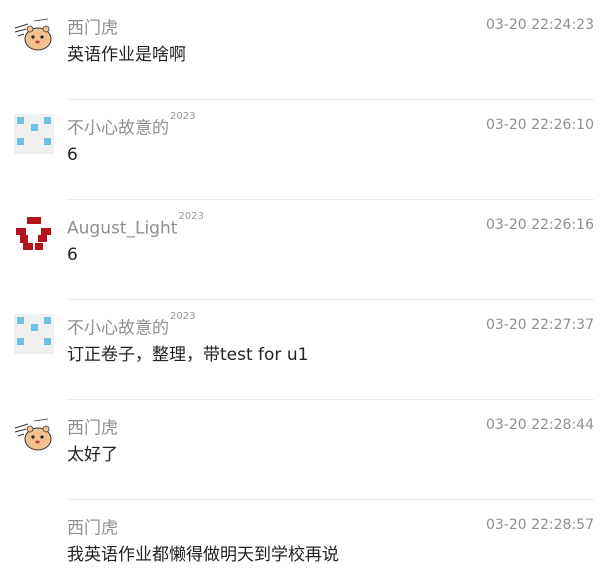 The width and height of the screenshot is (611, 581). I want to click on comment-timestamp: 03-20 22:26:10, so click(539, 125).